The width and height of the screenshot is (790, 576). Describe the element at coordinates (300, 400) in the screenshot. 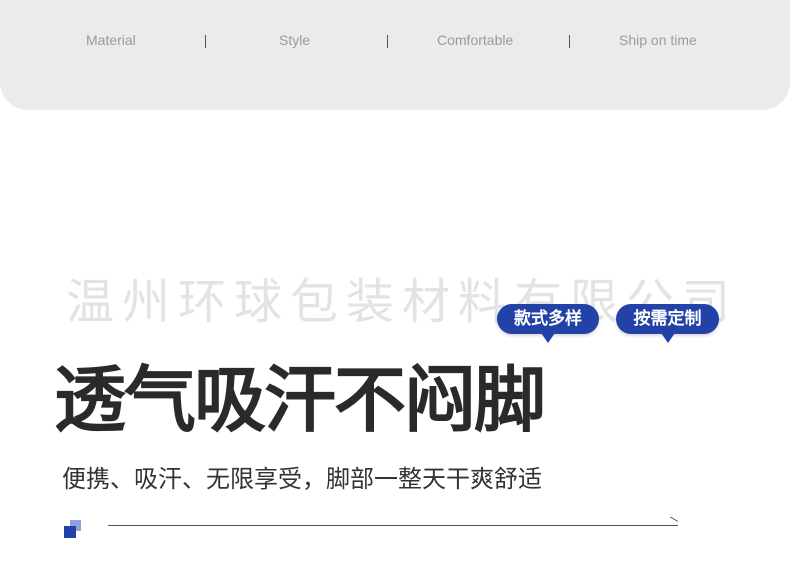

I see `main-headline: 透气吸汗不闷脚` at that location.